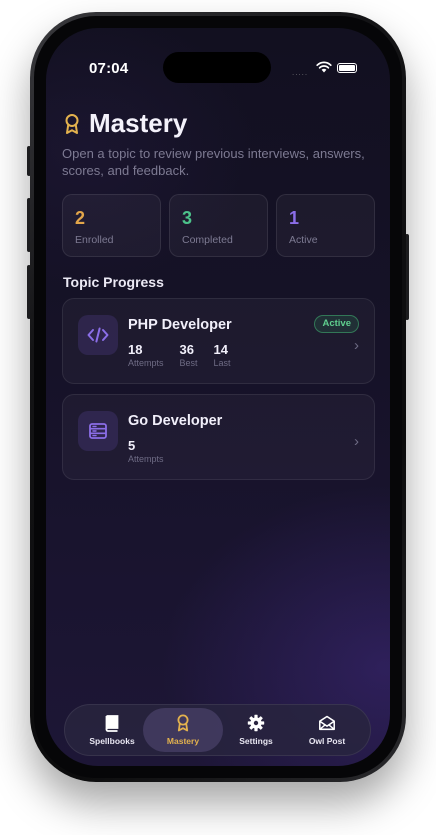  I want to click on tab-mastery: Mastery, so click(183, 730).